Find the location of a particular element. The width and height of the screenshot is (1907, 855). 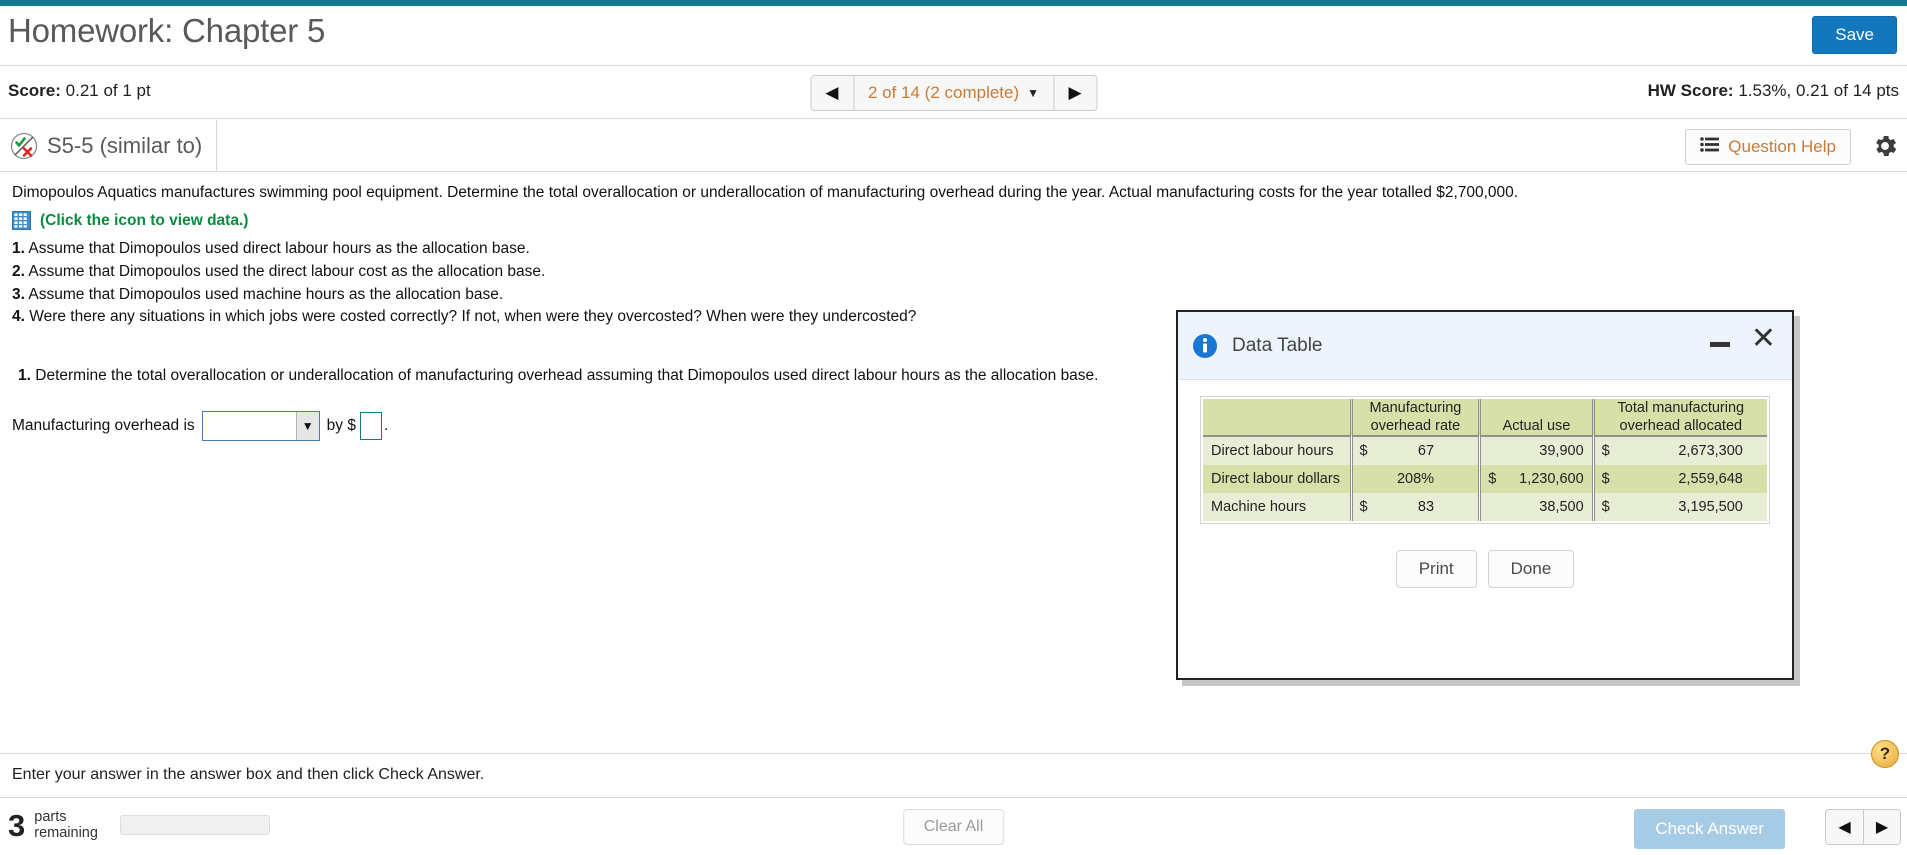

hw-score-label: HW Score: is located at coordinates (1690, 90).